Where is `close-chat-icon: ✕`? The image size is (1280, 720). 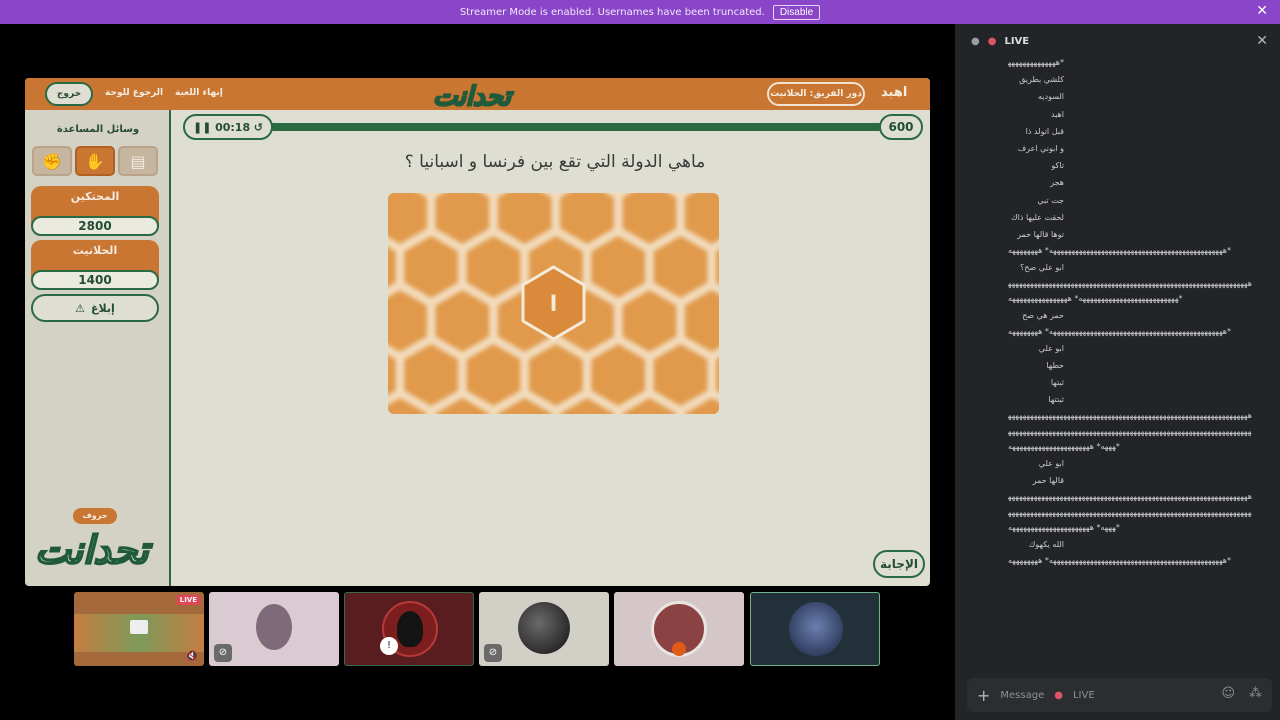
close-chat-icon: ✕ is located at coordinates (1262, 41).